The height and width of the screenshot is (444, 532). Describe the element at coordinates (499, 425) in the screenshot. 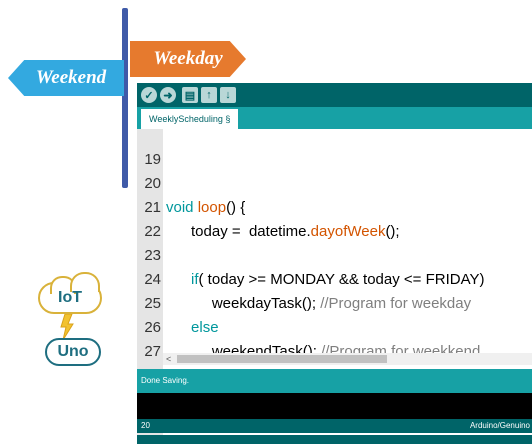

I see `footer-board: Arduino/Genuino` at that location.